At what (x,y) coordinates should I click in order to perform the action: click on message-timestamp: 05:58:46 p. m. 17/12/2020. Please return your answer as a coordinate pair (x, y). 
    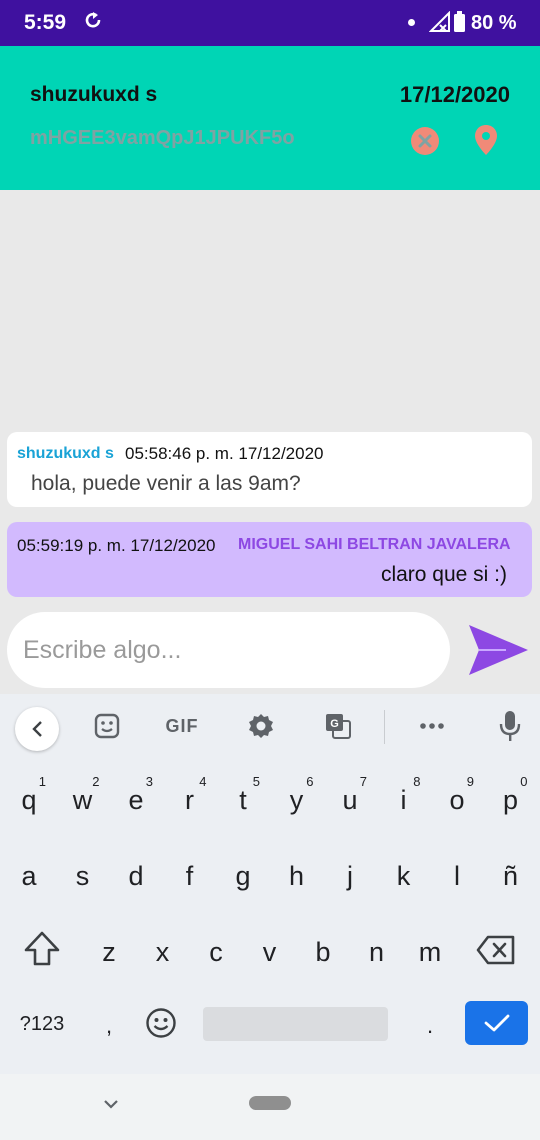
    Looking at the image, I should click on (224, 453).